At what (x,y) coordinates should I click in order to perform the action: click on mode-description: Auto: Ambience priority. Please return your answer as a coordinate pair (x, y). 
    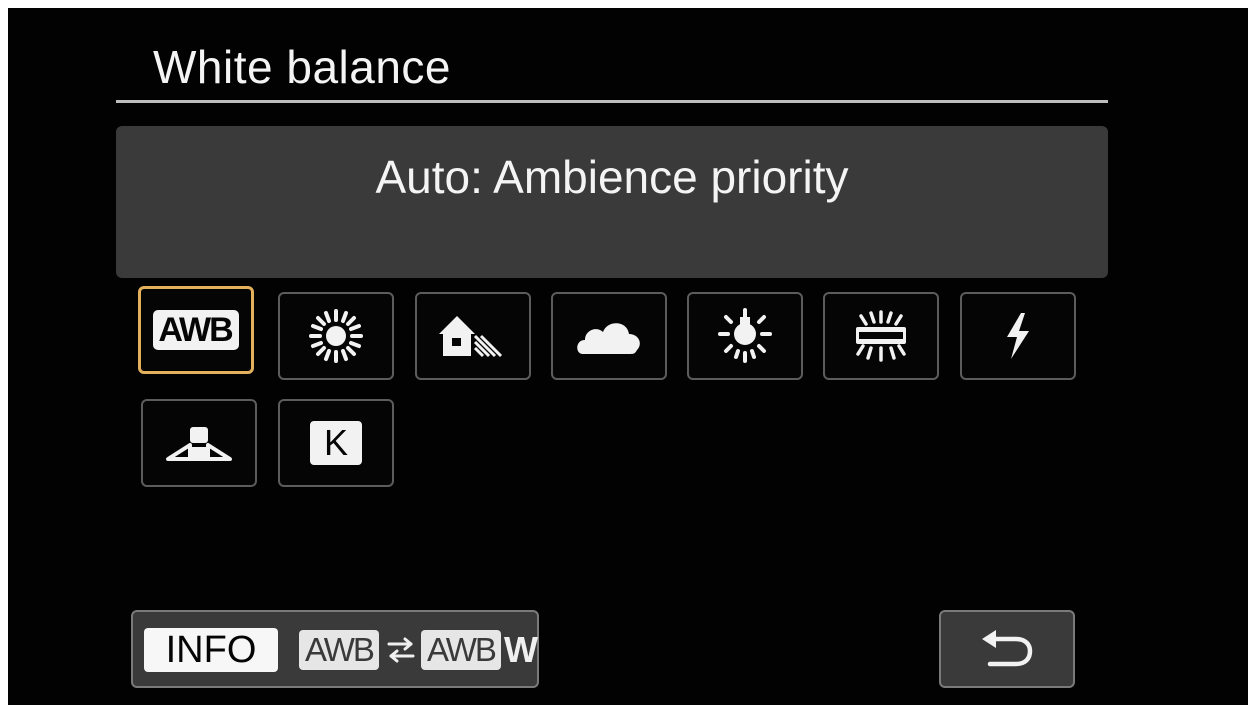
    Looking at the image, I should click on (612, 177).